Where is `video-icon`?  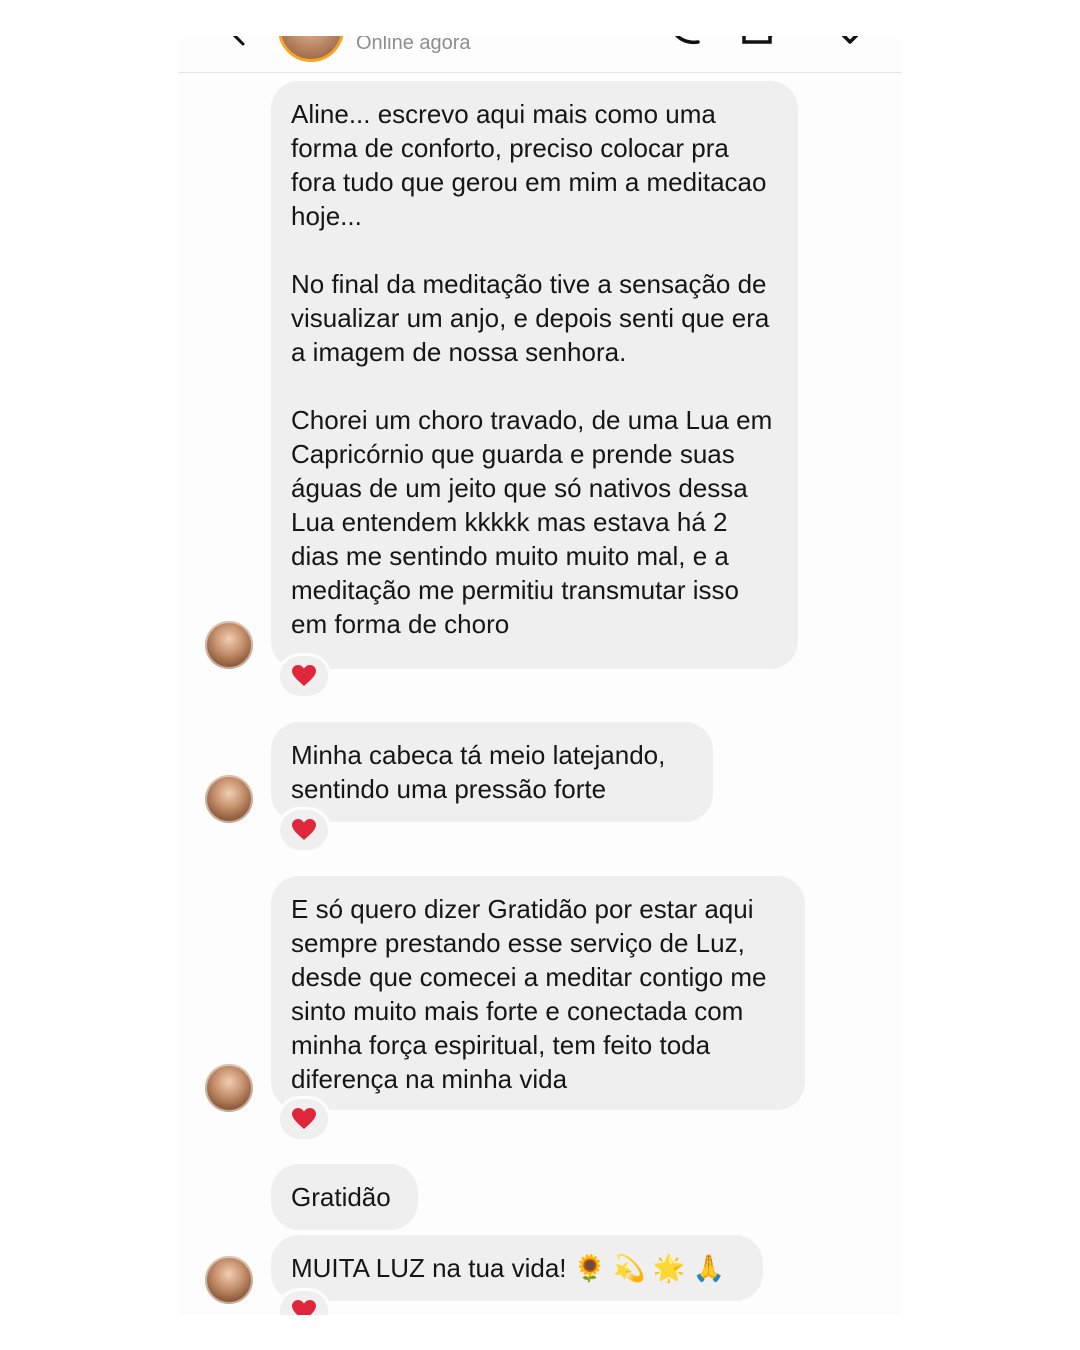
video-icon is located at coordinates (762, 41).